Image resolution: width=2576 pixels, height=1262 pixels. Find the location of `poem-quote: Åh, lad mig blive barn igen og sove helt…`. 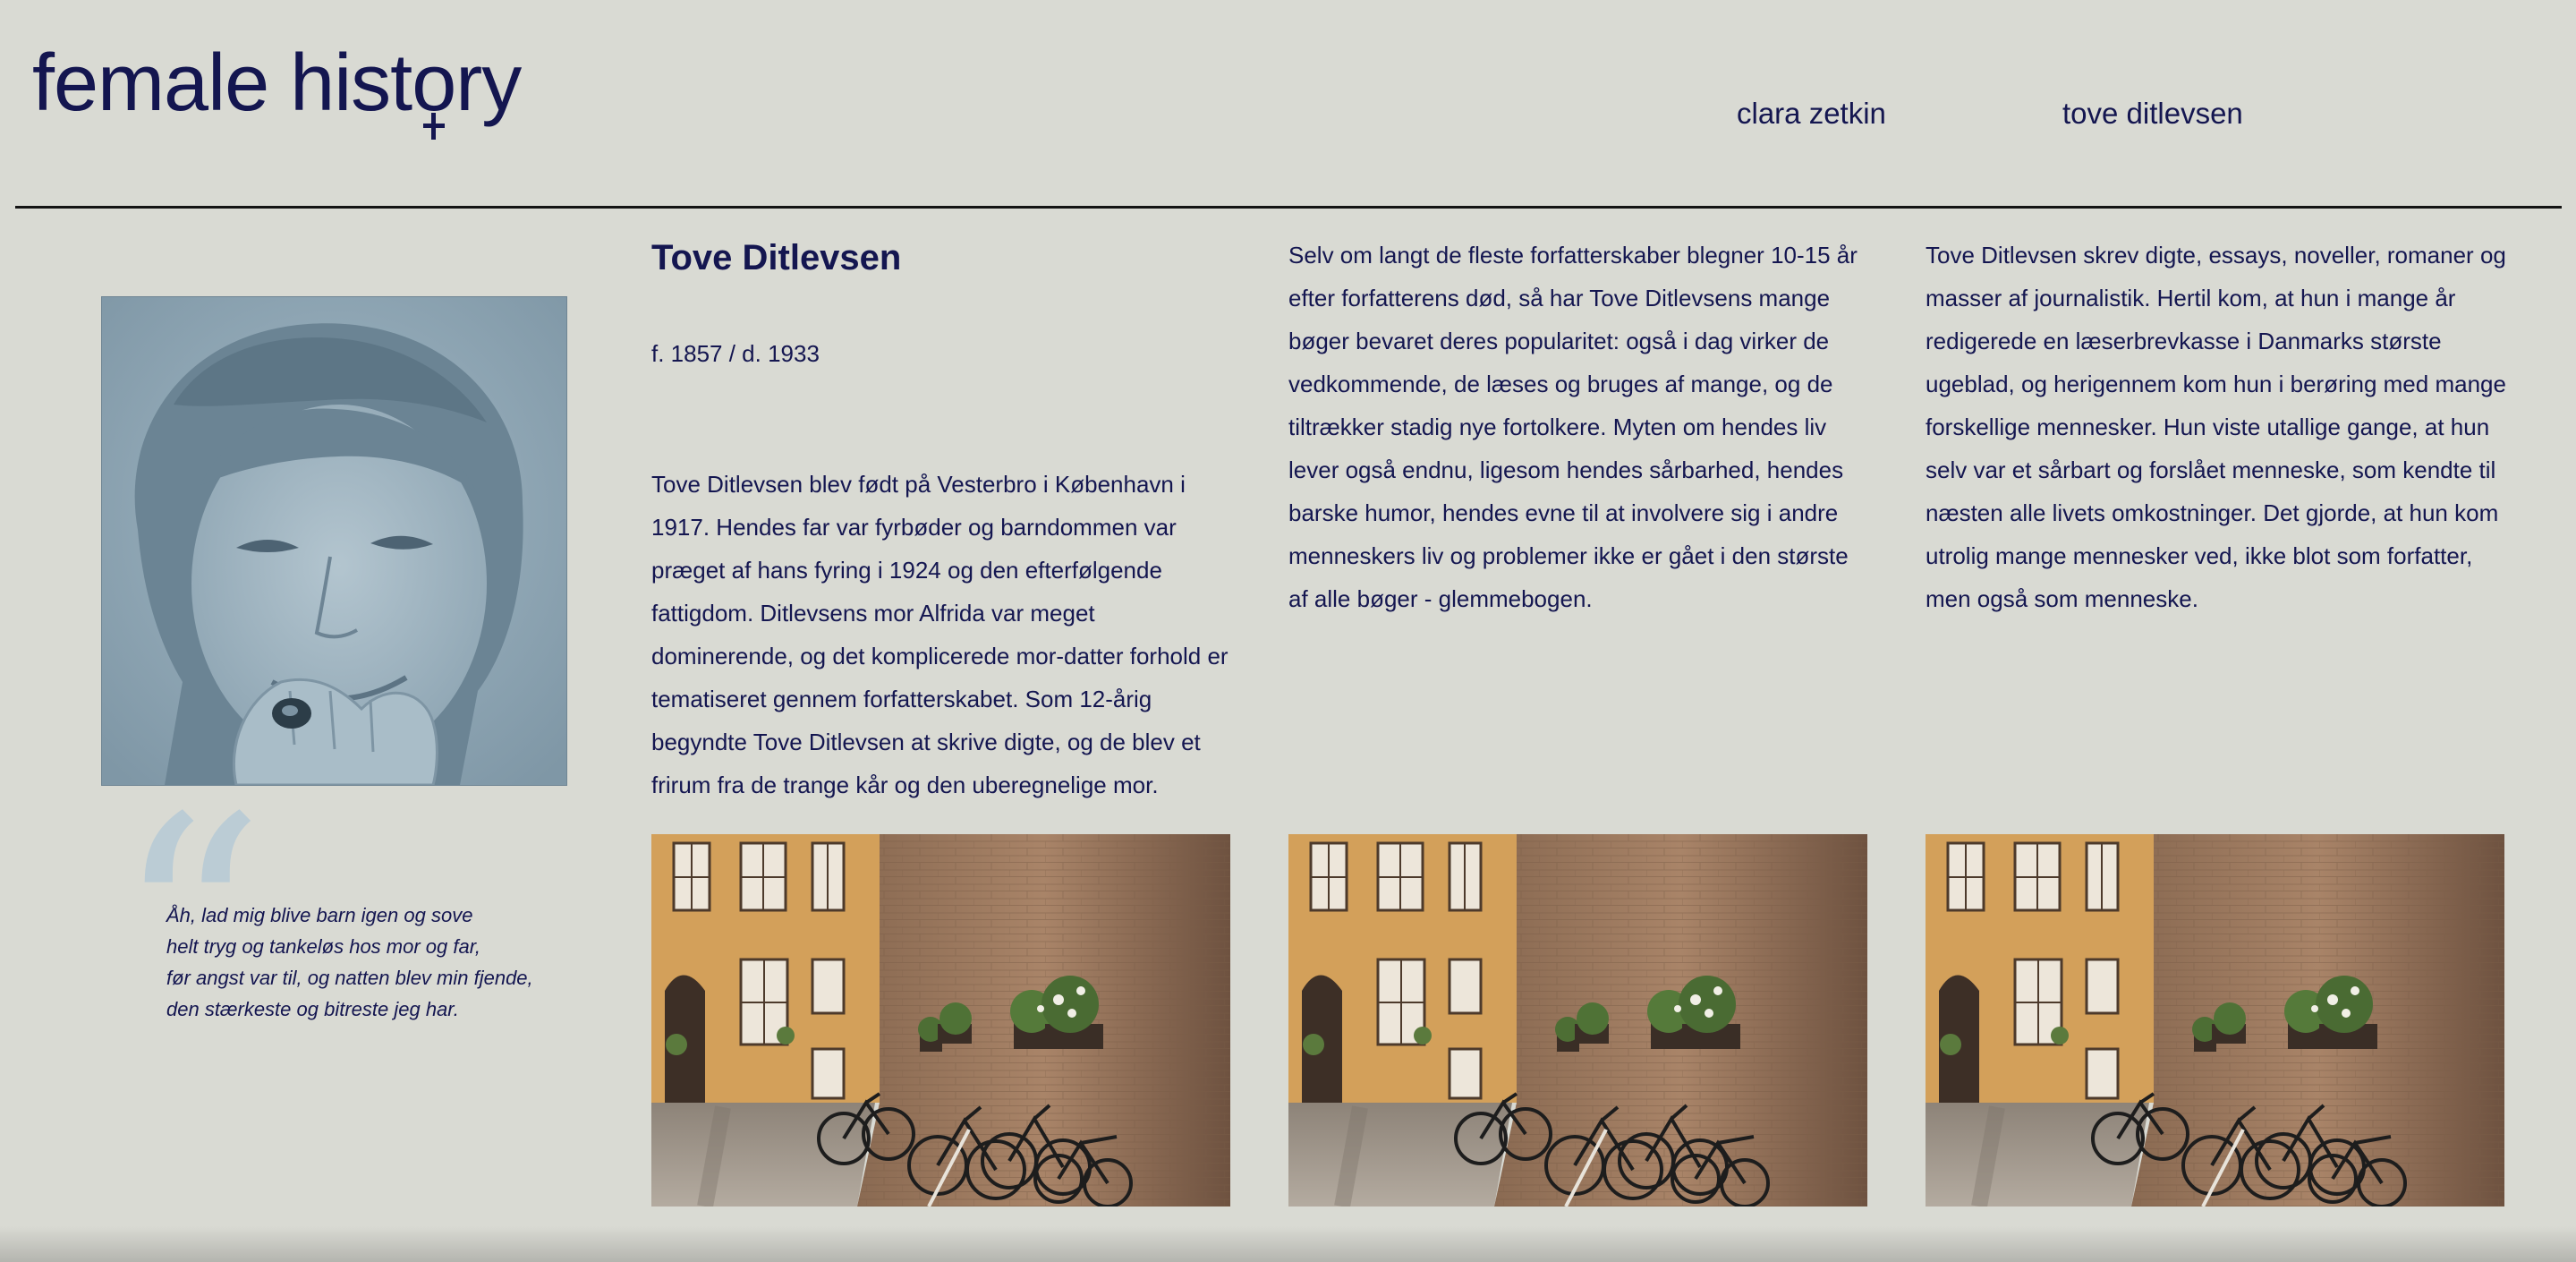

poem-quote: Åh, lad mig blive barn igen og sove helt… is located at coordinates (372, 962).